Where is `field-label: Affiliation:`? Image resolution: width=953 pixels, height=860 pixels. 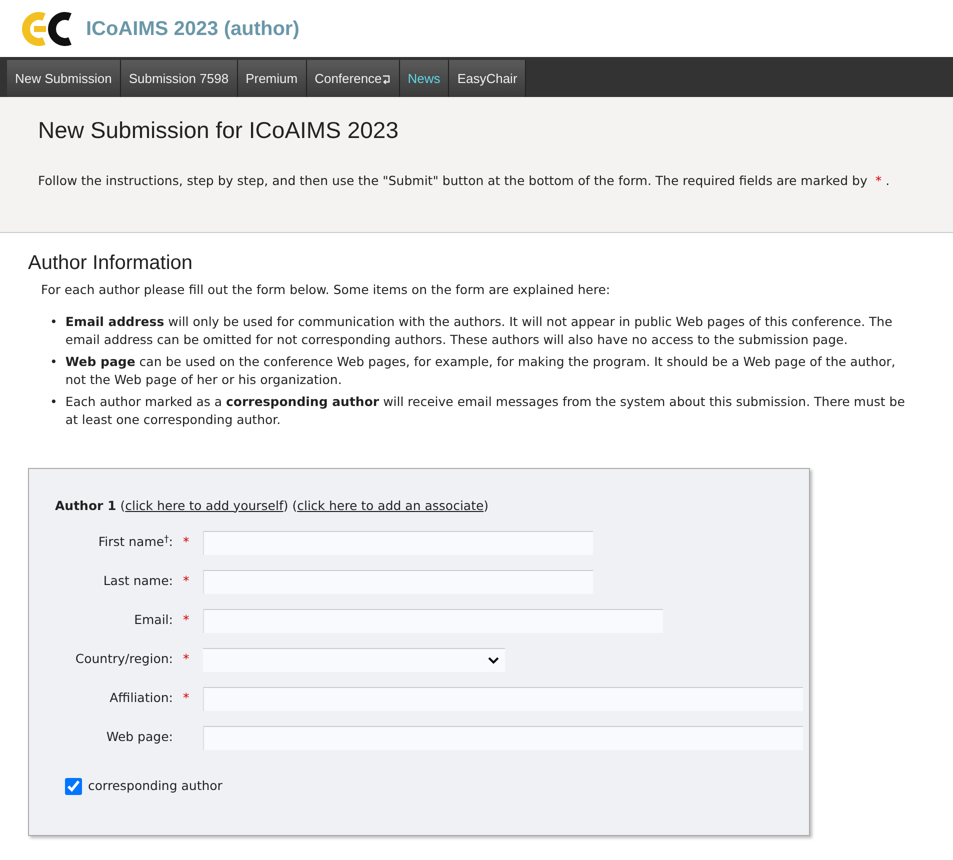
field-label: Affiliation: is located at coordinates (140, 698).